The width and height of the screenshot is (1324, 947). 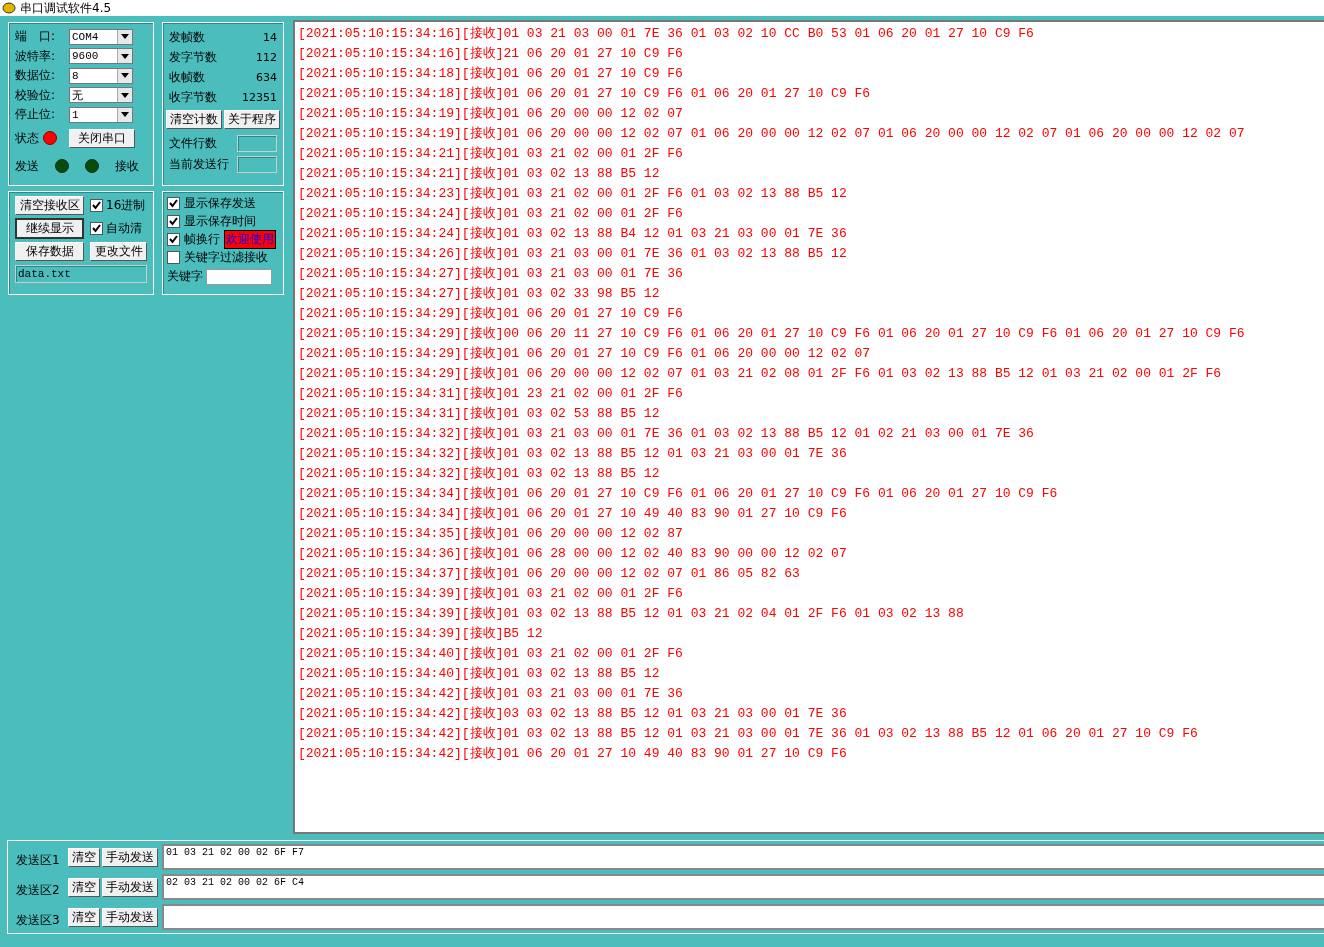 I want to click on log-line: [2021:05:10:15:34:32][接收]01 03 21 03 00 01 7E 36 01 03 02 13 88 B5 12 01 02 21 03 00 01 7E 36, so click(x=666, y=434).